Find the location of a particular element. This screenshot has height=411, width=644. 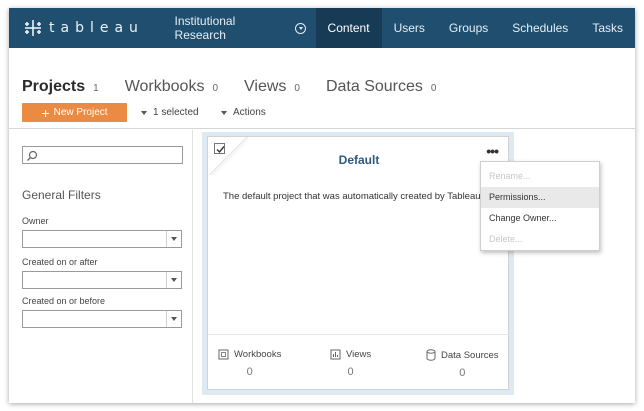

subtab-workbooks: Workbooks 0 is located at coordinates (171, 87).